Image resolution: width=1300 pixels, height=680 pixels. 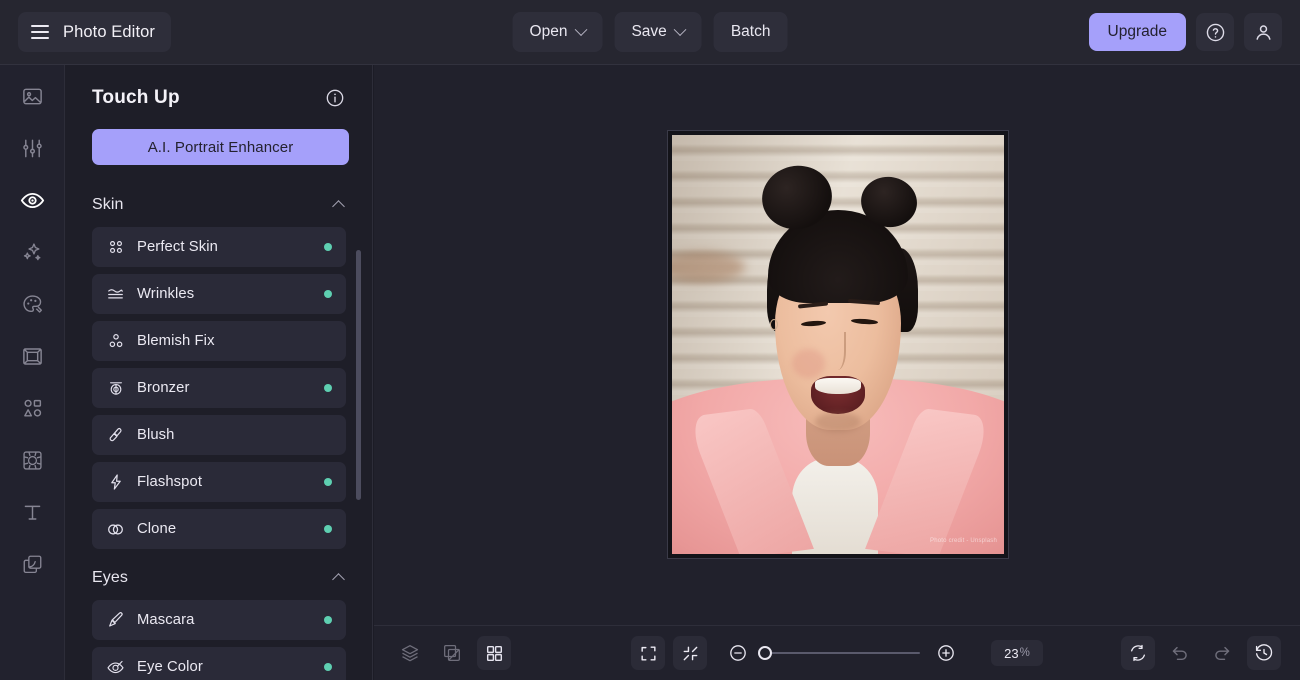 I want to click on save-button: Save, so click(x=658, y=32).